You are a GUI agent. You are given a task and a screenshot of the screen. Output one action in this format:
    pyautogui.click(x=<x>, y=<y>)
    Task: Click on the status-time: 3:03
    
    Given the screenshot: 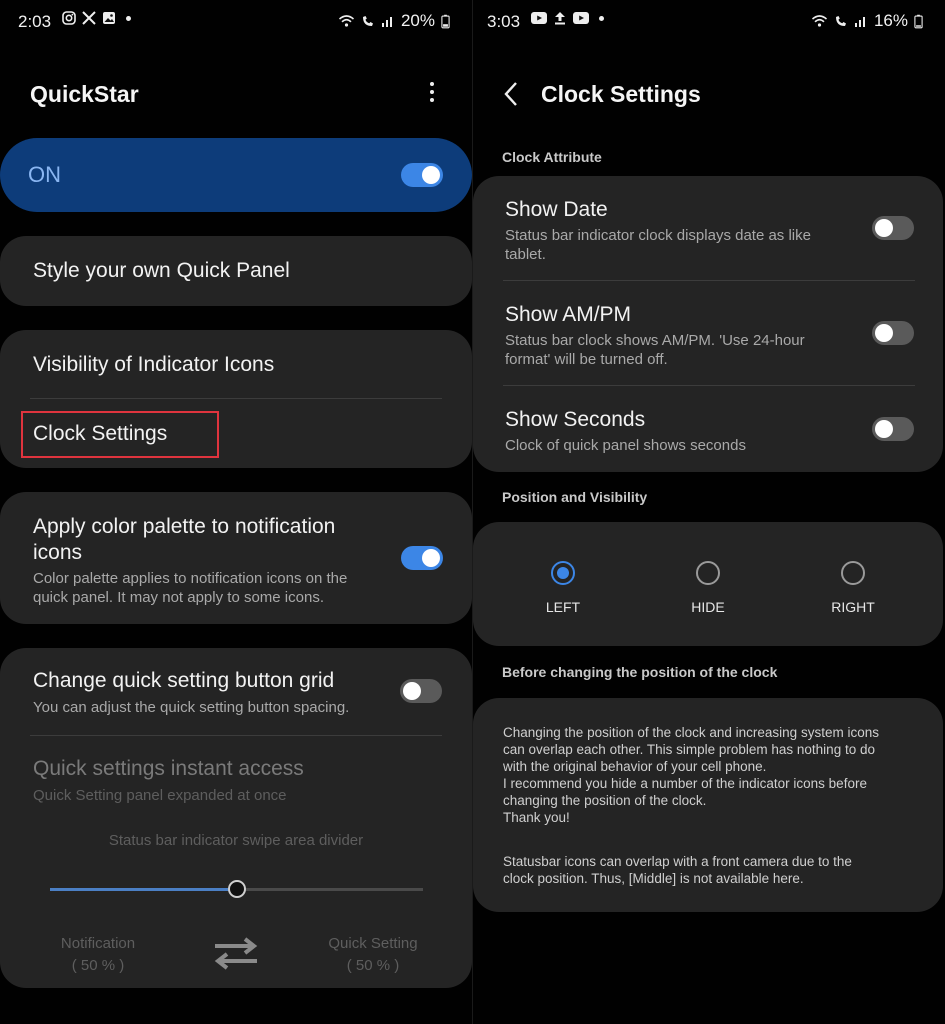 What is the action you would take?
    pyautogui.click(x=504, y=21)
    